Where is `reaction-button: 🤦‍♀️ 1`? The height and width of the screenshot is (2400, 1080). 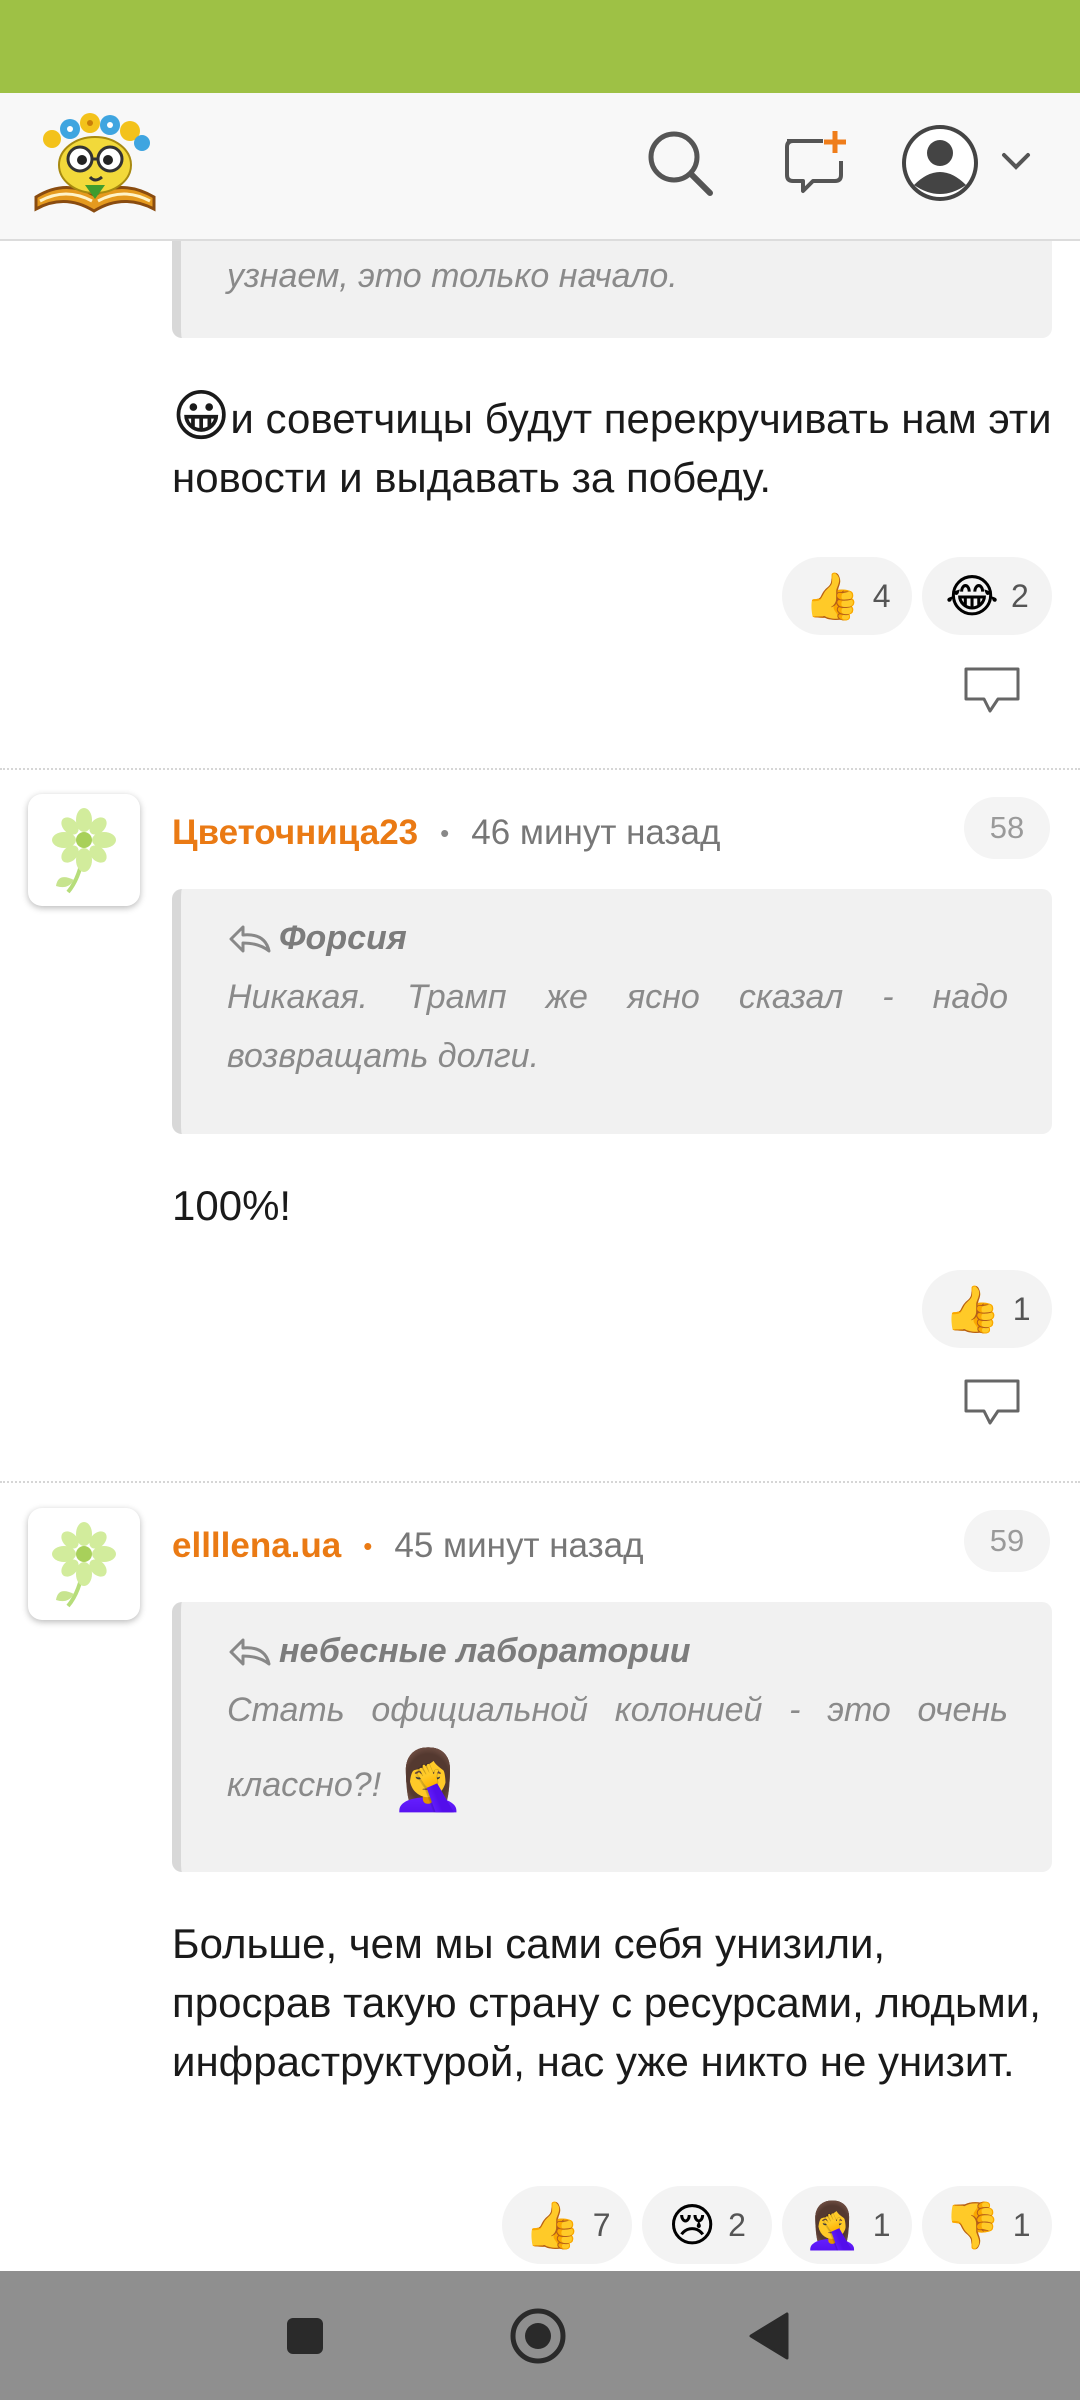
reaction-button: 🤦‍♀️ 1 is located at coordinates (847, 2225).